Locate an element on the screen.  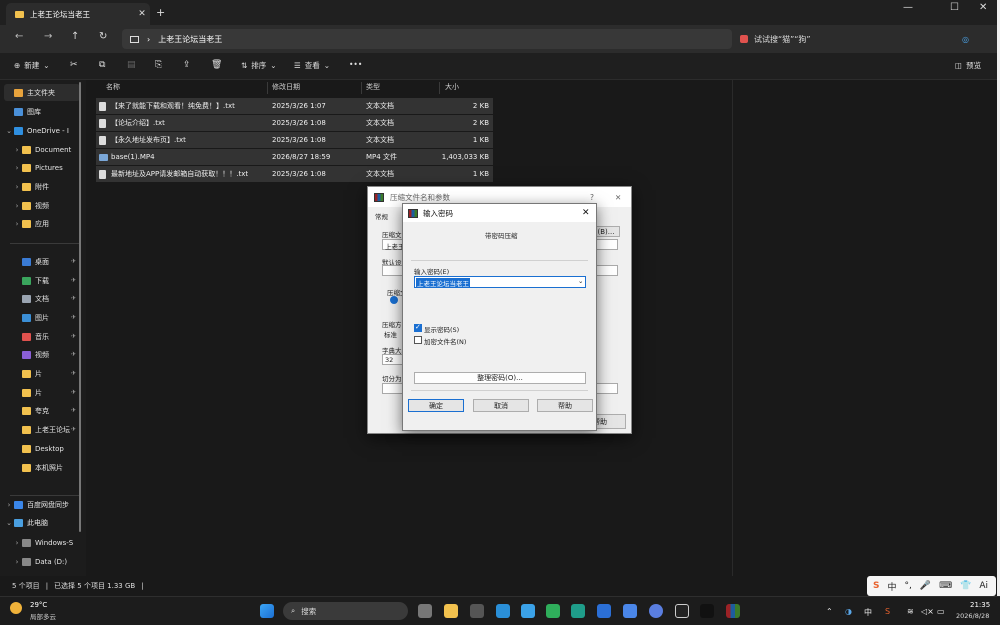
format-radio is located at coordinates (394, 300).